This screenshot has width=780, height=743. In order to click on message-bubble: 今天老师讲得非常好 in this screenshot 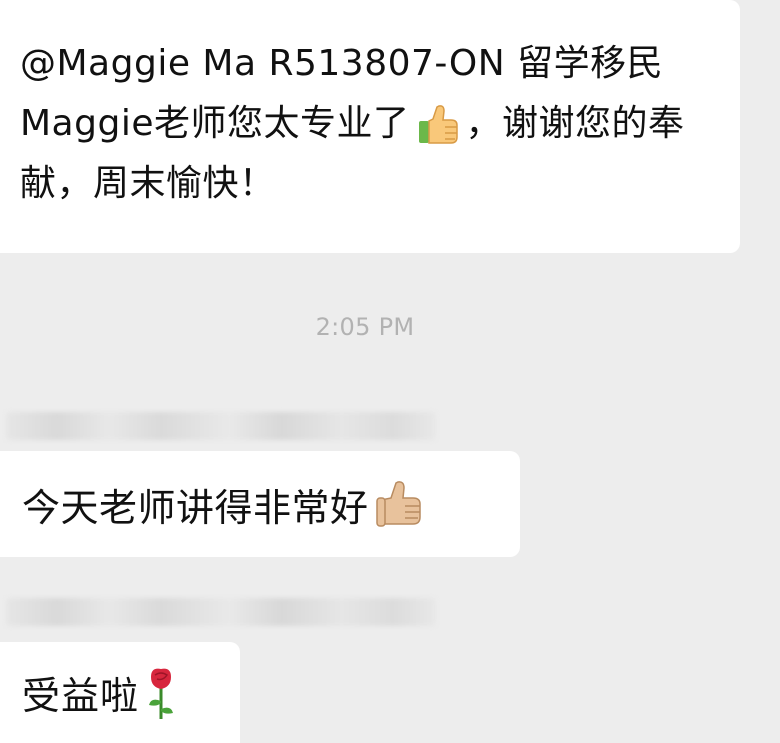, I will do `click(260, 504)`.